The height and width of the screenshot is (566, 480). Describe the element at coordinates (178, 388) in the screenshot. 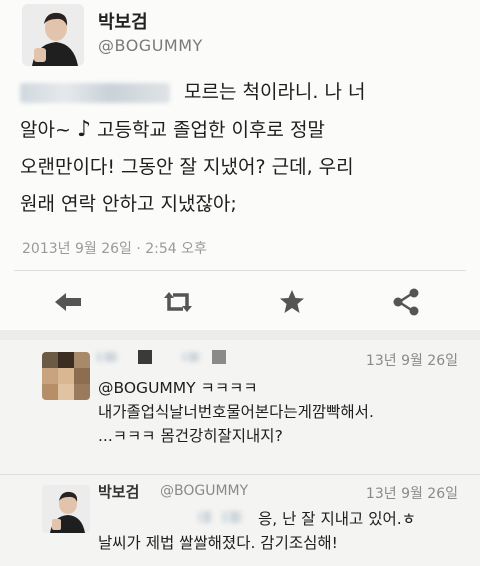

I see `reply-text-line: @BOGUMMY ㅋㅋㅋㅋ` at that location.